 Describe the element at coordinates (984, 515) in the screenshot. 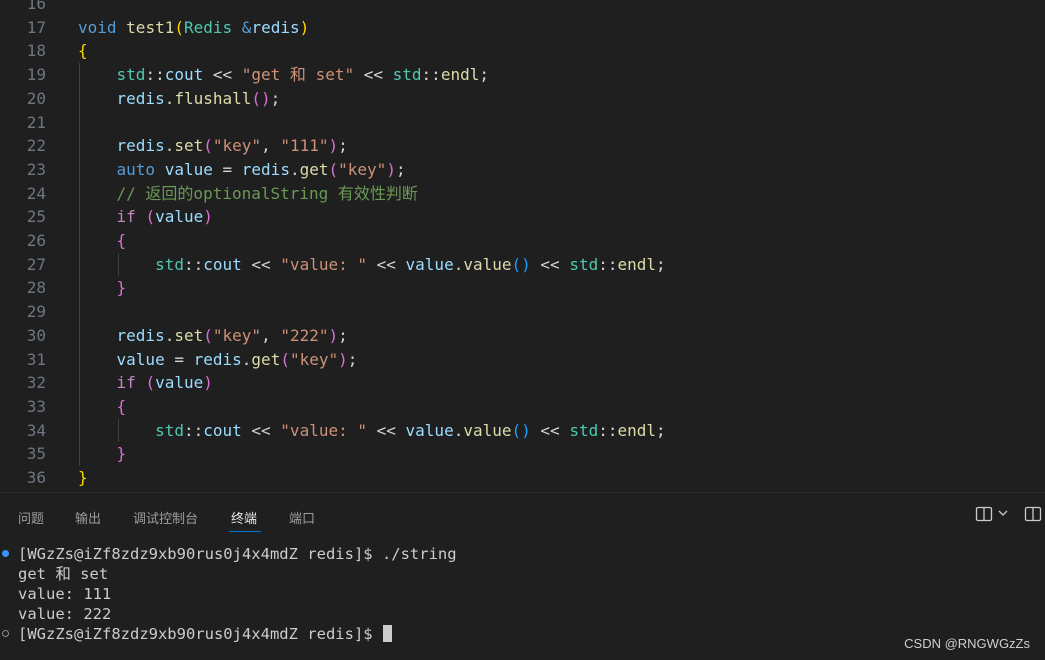

I see `split-terminal-icon` at that location.